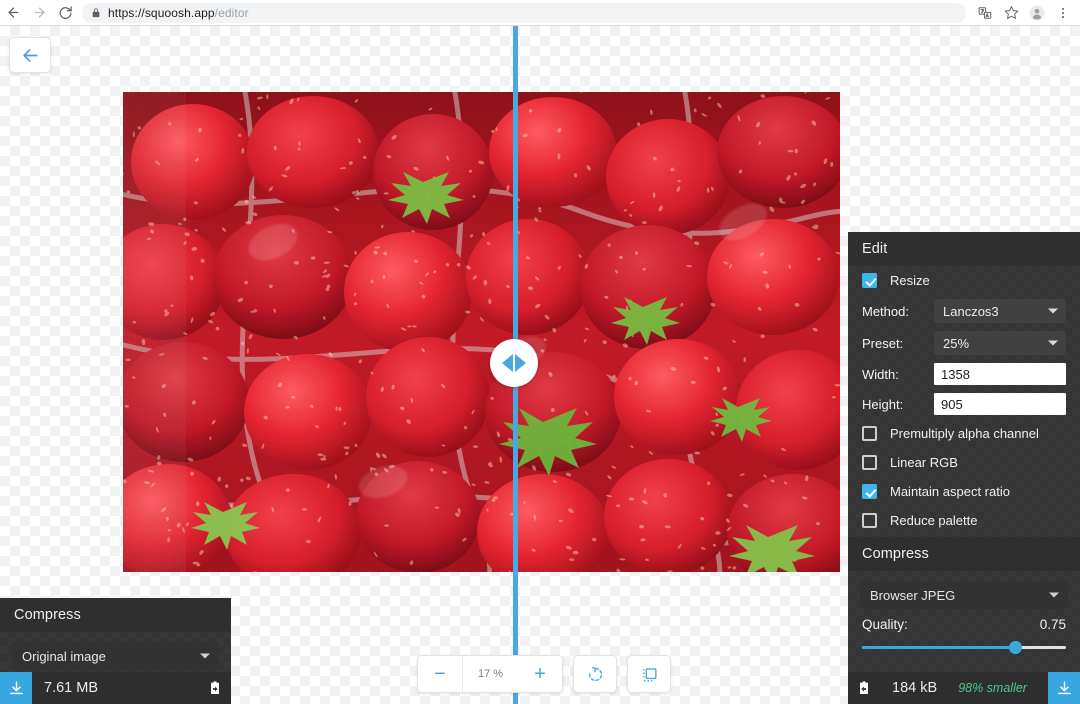 The height and width of the screenshot is (704, 1080). Describe the element at coordinates (964, 280) in the screenshot. I see `resize-toggle-row: Resize` at that location.